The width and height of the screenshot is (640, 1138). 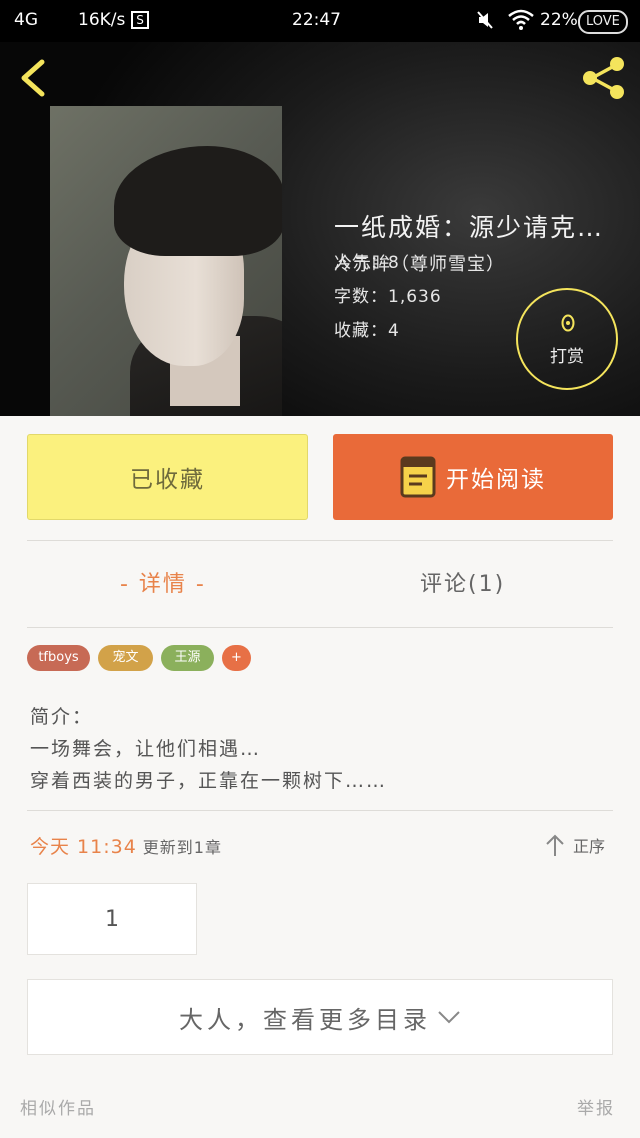 I want to click on battery-level: 22%, so click(x=559, y=20).